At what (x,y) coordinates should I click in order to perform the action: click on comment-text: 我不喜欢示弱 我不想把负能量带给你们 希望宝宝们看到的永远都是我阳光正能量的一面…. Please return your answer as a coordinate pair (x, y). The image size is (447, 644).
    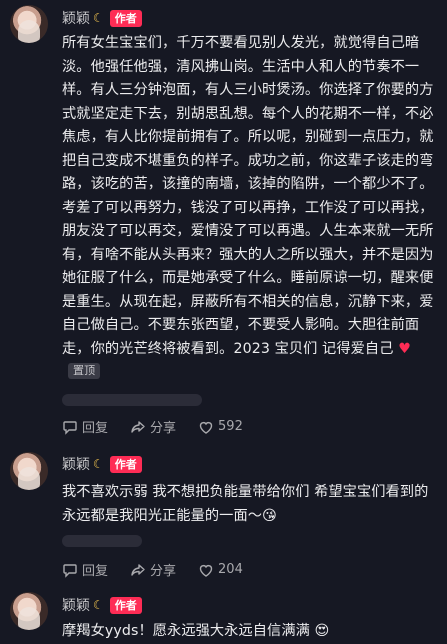
    Looking at the image, I should click on (248, 504).